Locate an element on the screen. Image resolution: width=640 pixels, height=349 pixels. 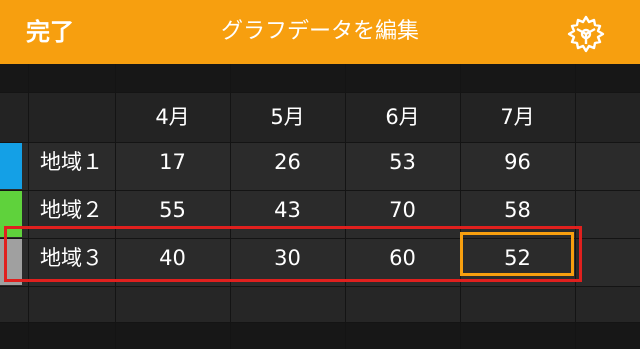
empty-row is located at coordinates (320, 304).